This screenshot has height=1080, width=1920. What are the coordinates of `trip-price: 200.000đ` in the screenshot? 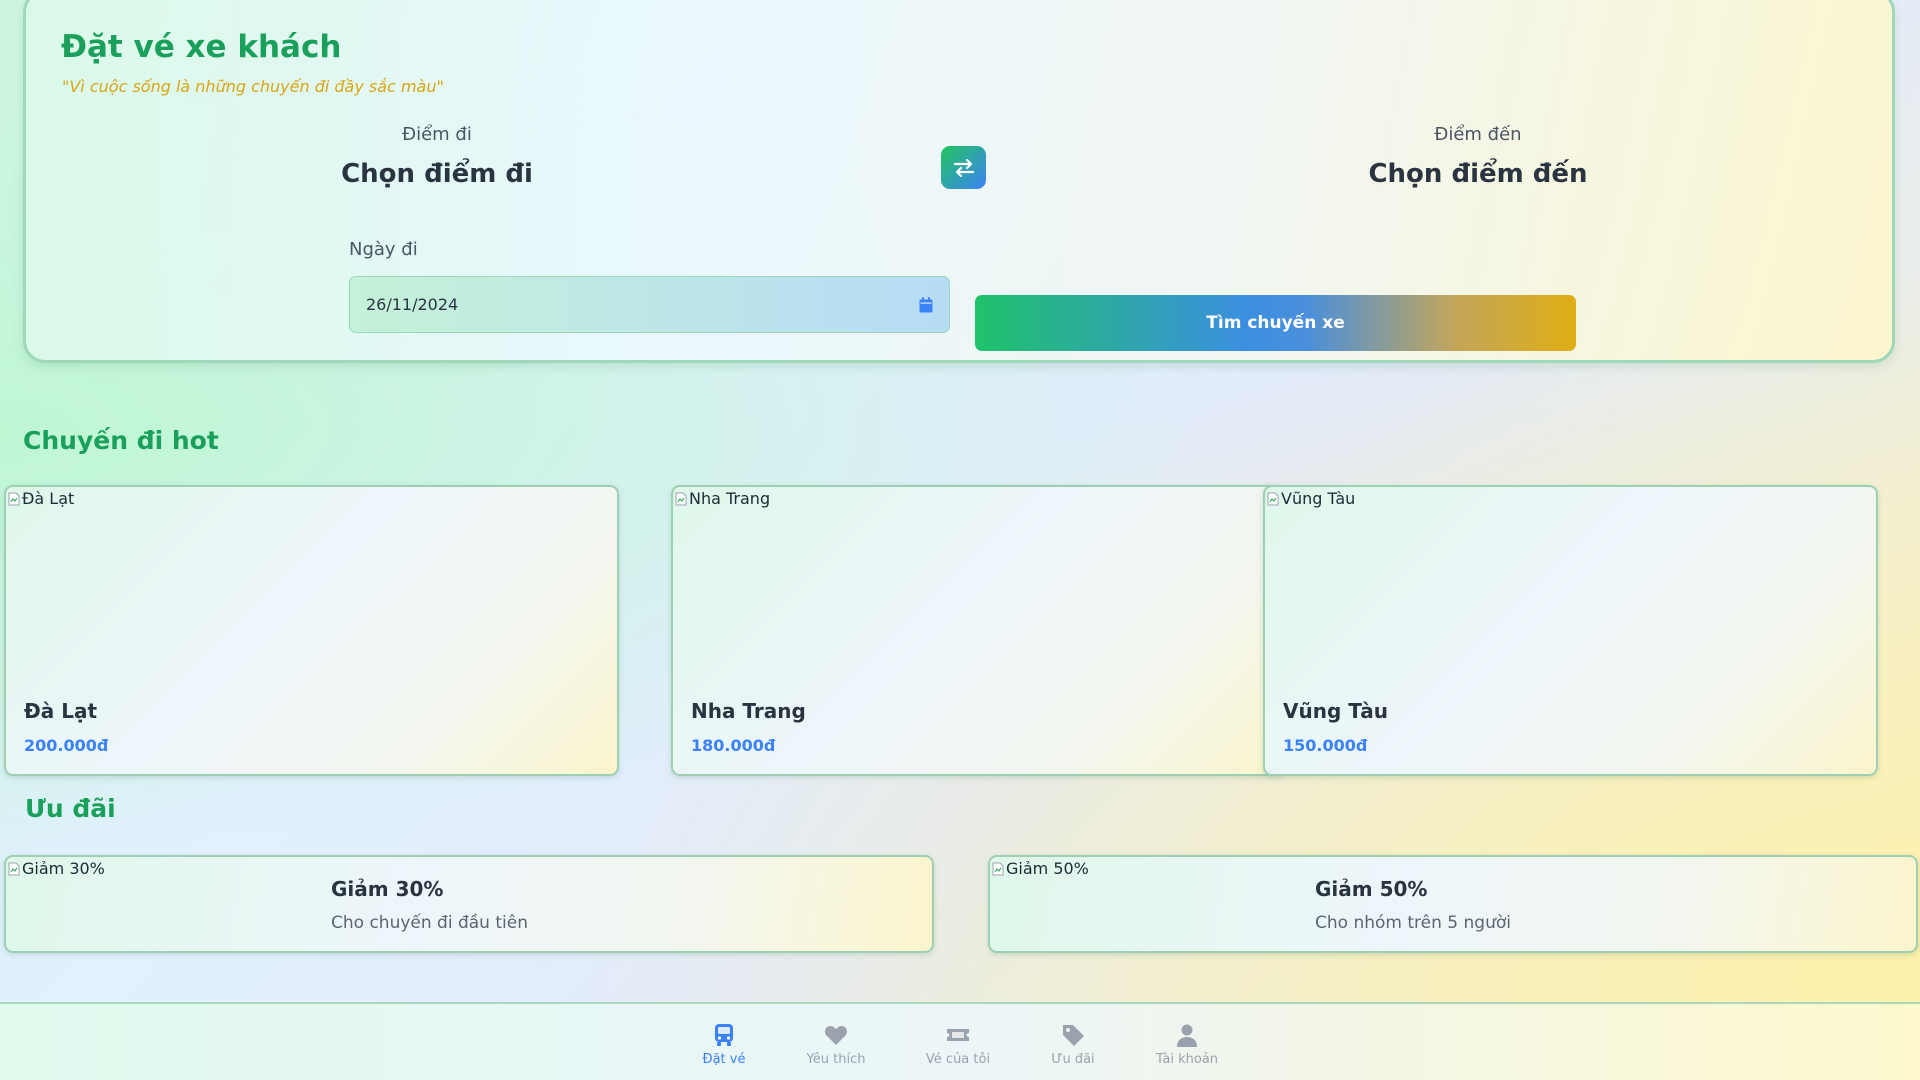 It's located at (66, 745).